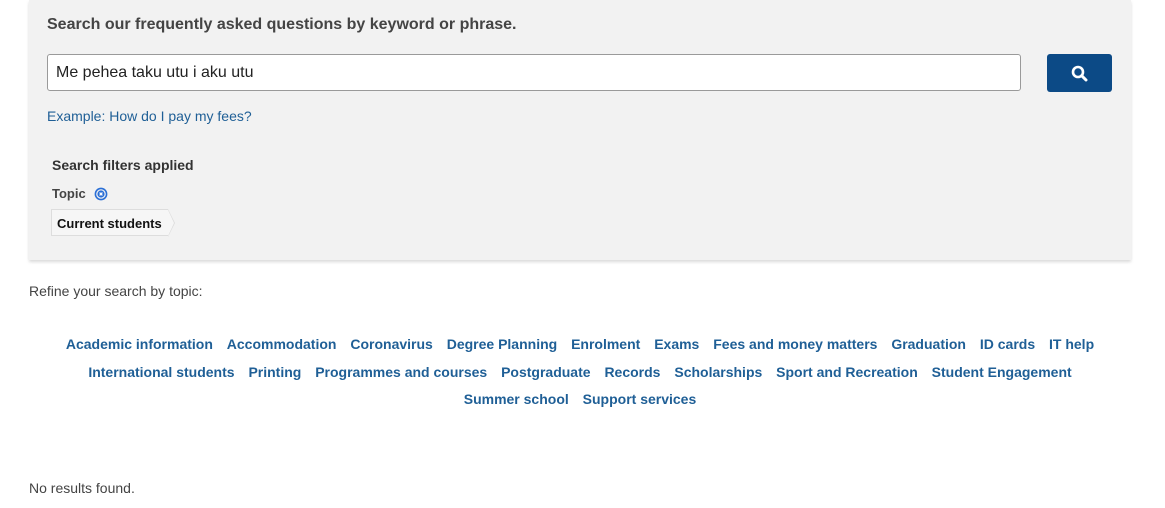 This screenshot has width=1165, height=508. I want to click on topic-link: IT help, so click(1071, 345).